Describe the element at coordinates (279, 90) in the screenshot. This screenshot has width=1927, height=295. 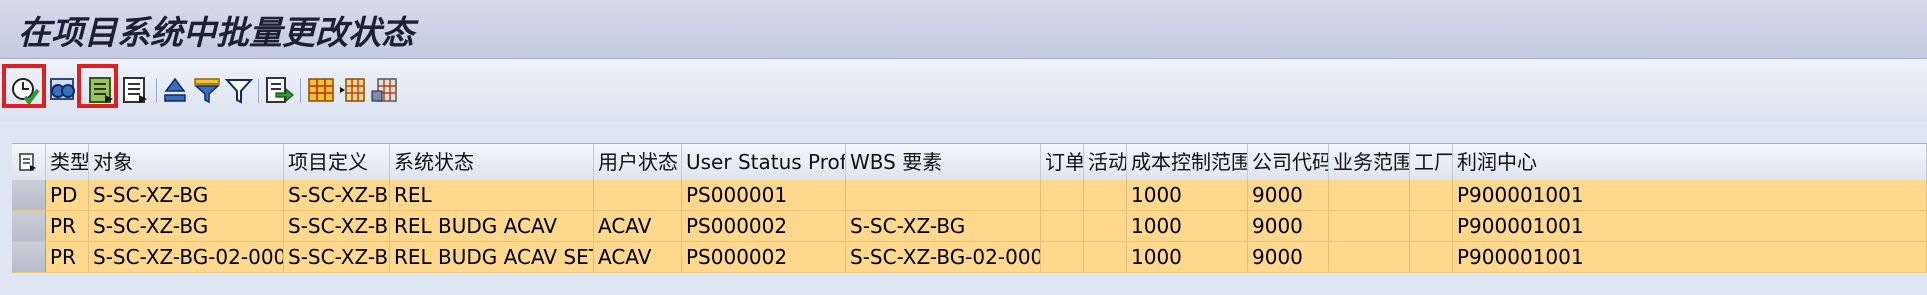
I see `export-icon` at that location.